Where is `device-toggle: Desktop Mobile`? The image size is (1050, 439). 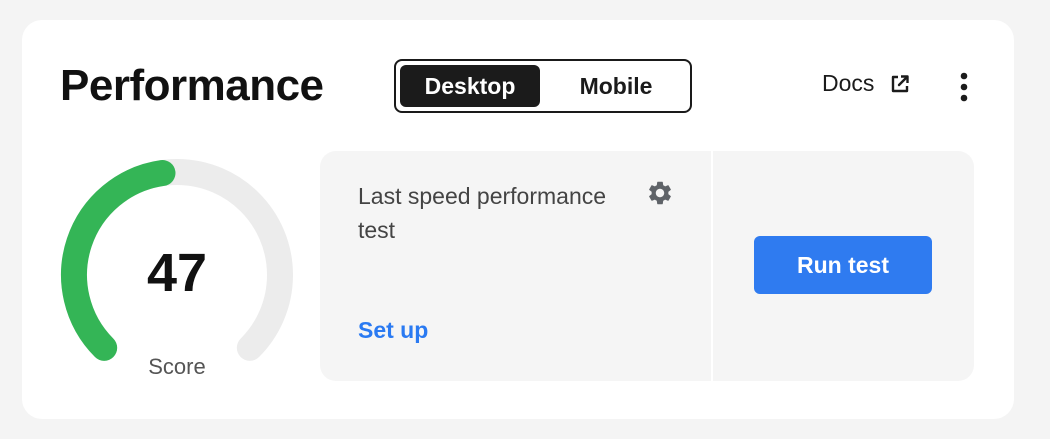
device-toggle: Desktop Mobile is located at coordinates (543, 86).